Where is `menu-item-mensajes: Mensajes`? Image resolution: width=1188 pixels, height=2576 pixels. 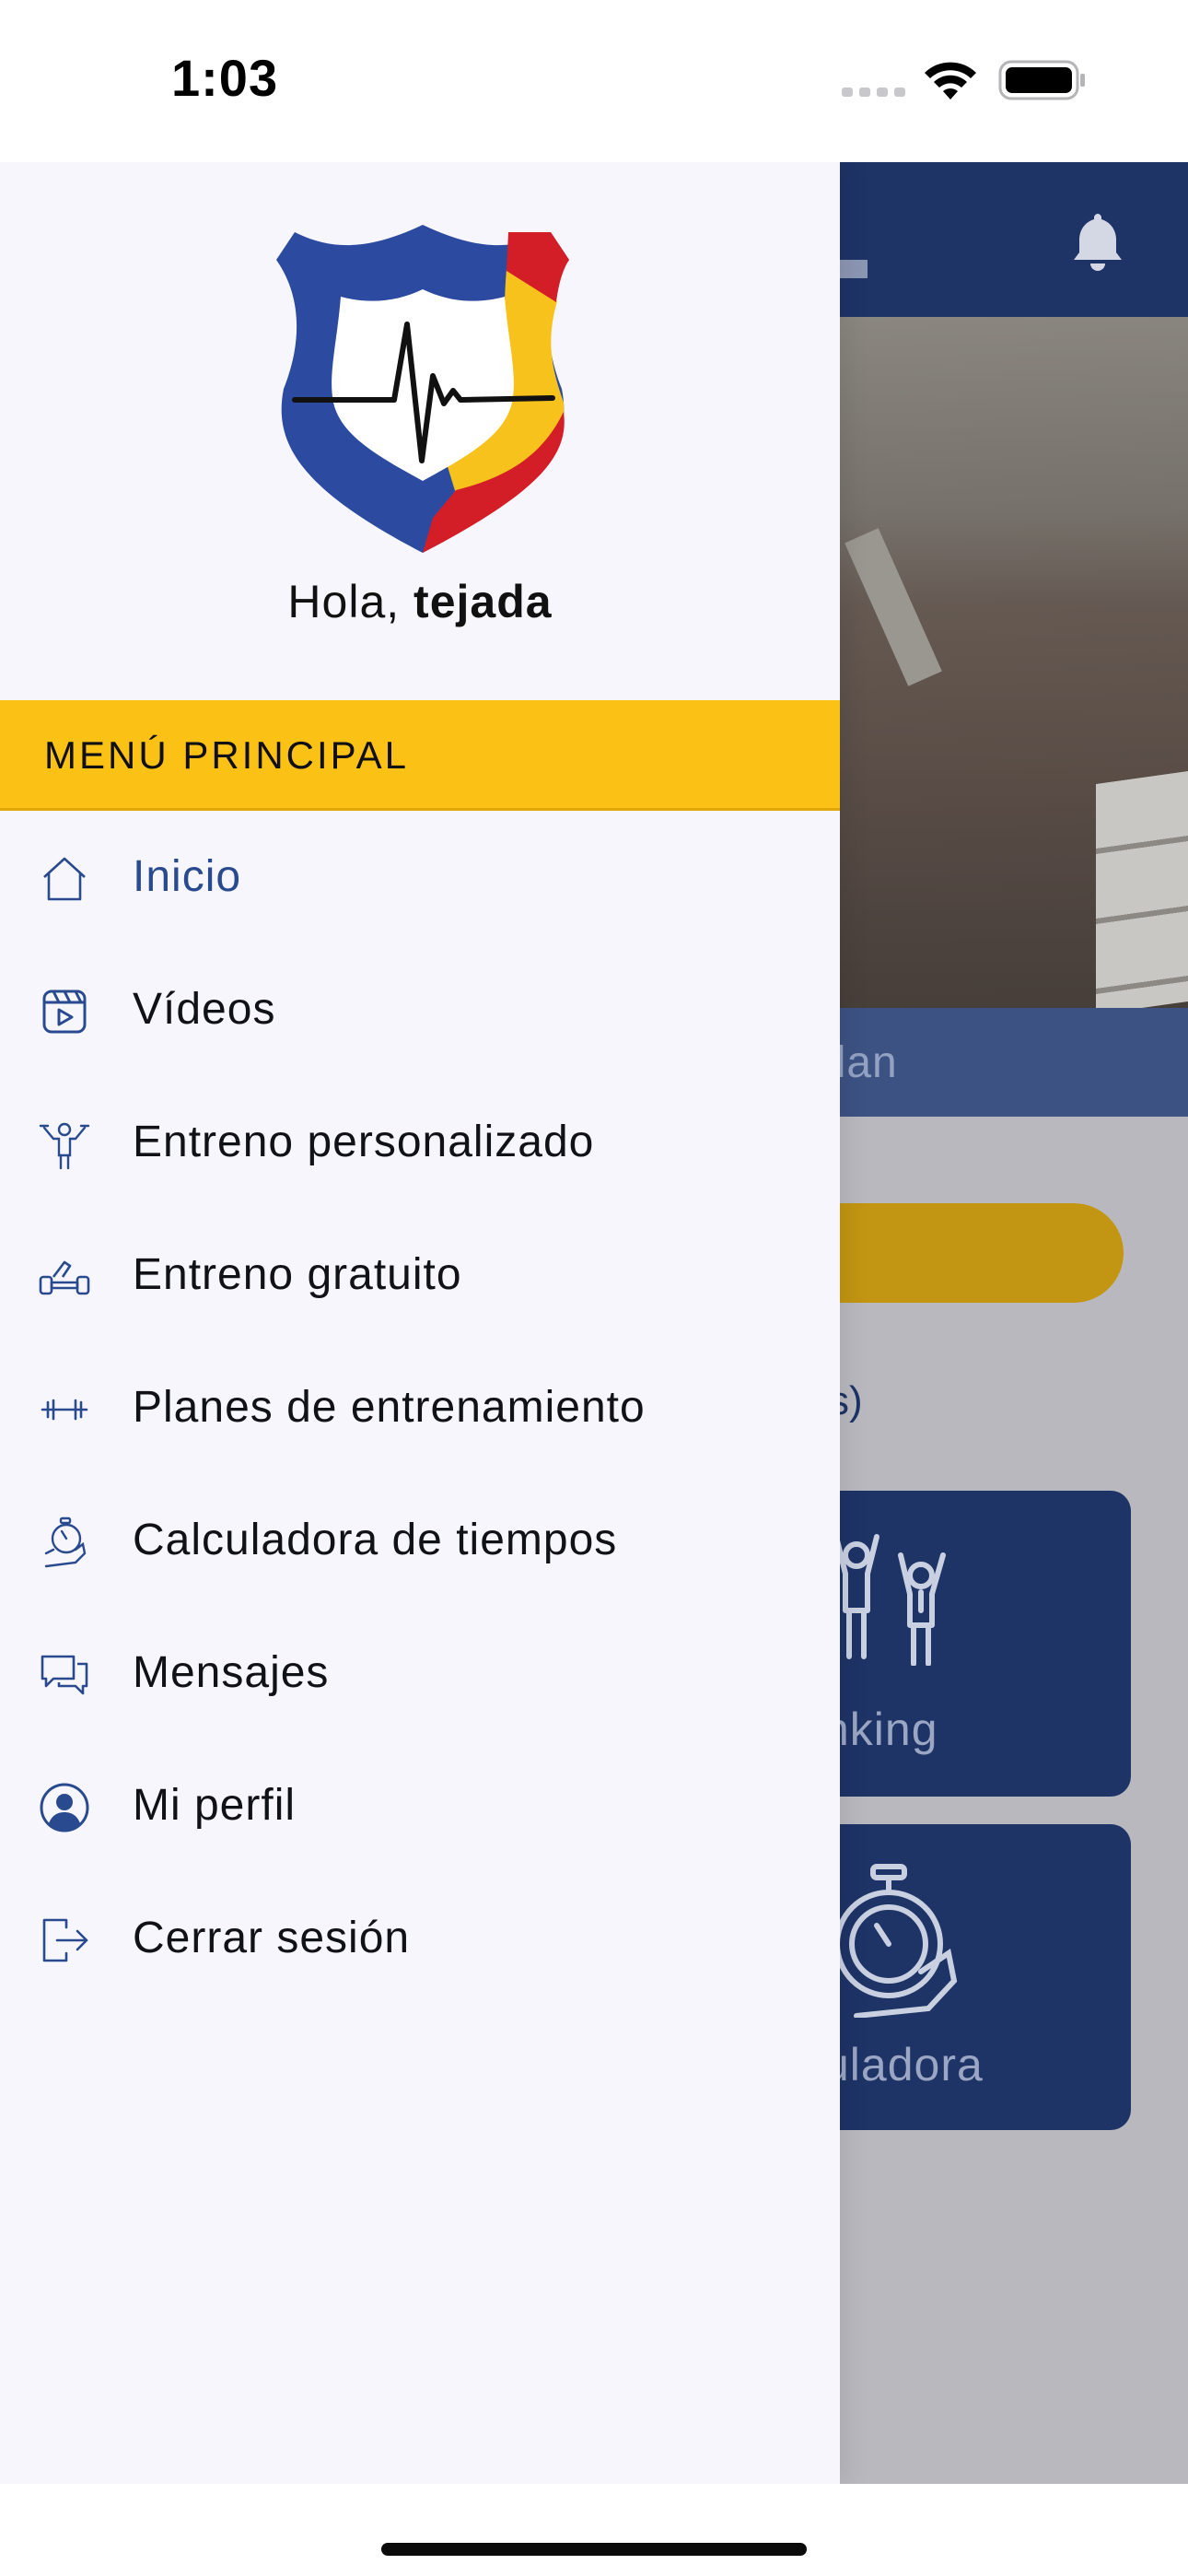 menu-item-mensajes: Mensajes is located at coordinates (420, 1673).